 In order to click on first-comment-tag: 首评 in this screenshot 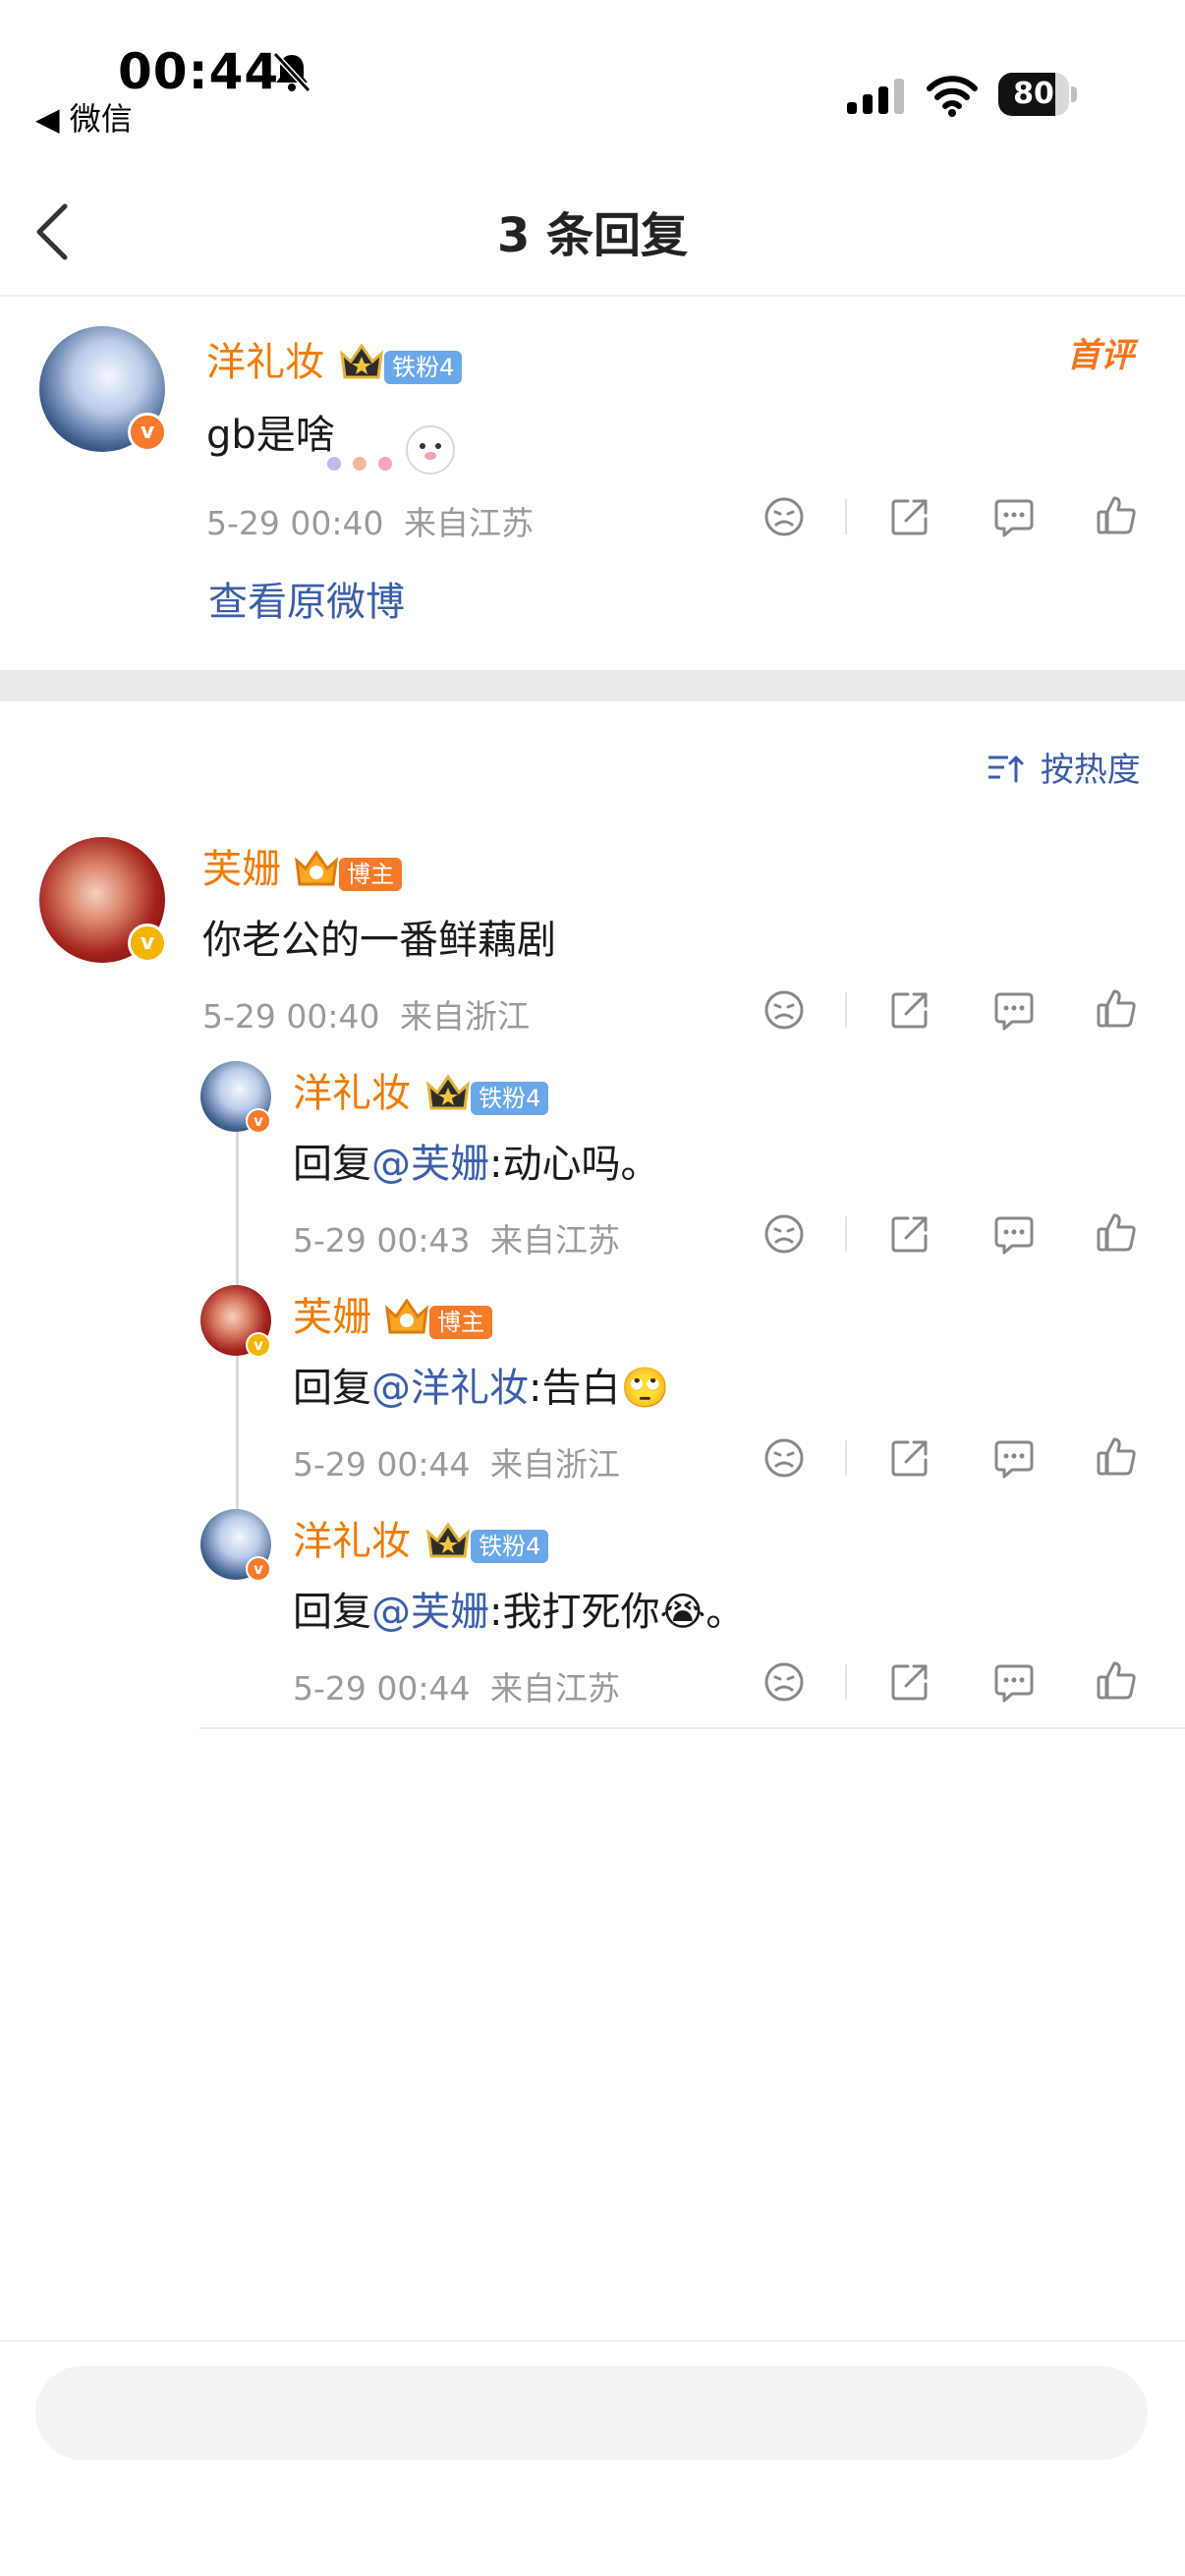, I will do `click(1100, 355)`.